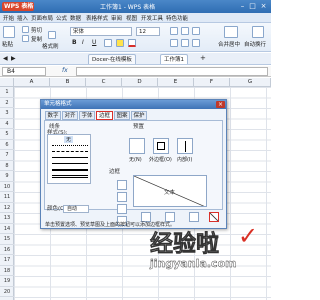 This screenshot has height=300, width=320. I want to click on column-header-c: C, so click(104, 82).